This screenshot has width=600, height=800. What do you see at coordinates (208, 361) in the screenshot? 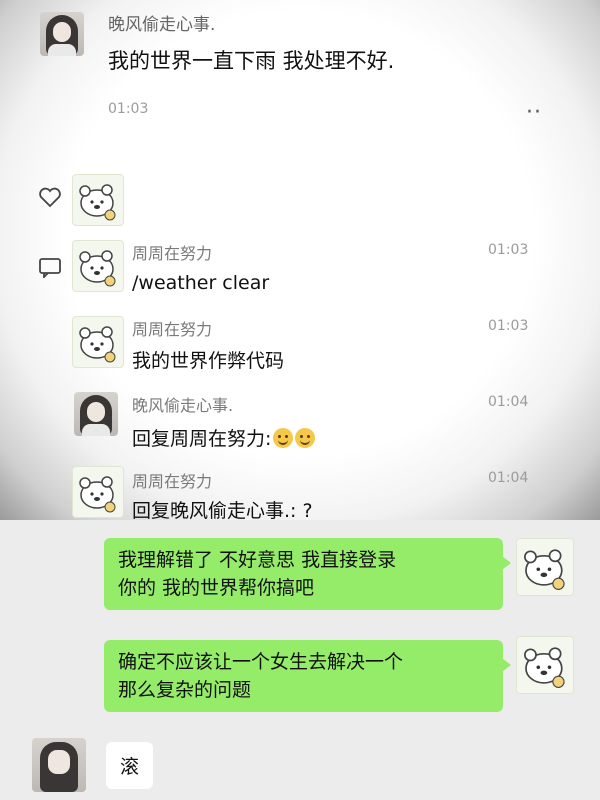
I see `message-text: 我的世界作弊代码` at bounding box center [208, 361].